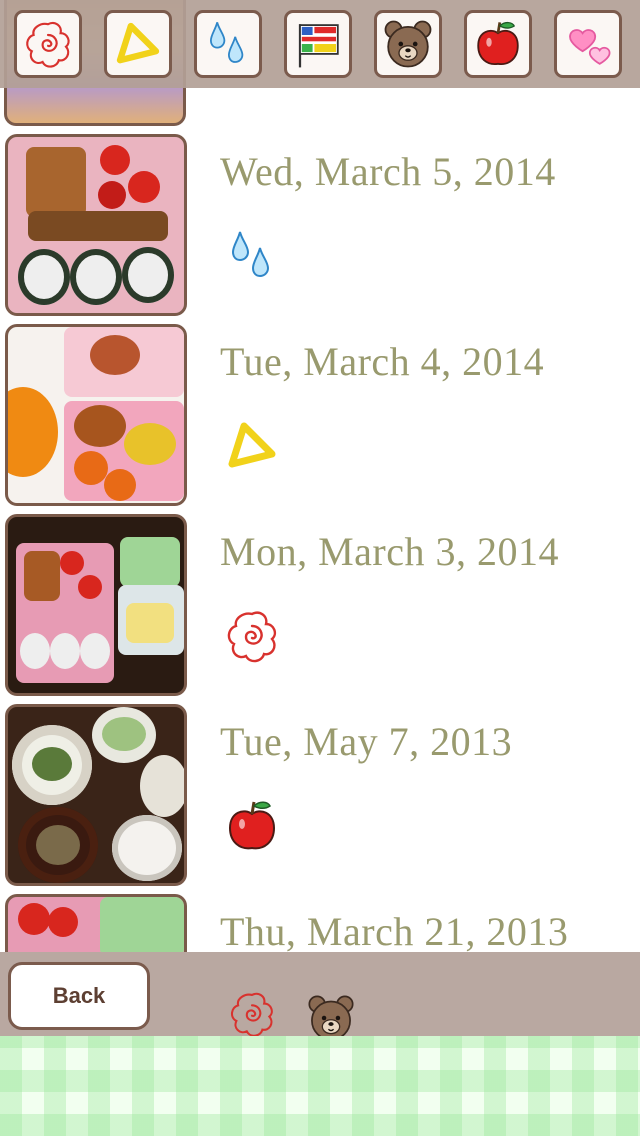 The width and height of the screenshot is (640, 1136). I want to click on flag-icon, so click(318, 44).